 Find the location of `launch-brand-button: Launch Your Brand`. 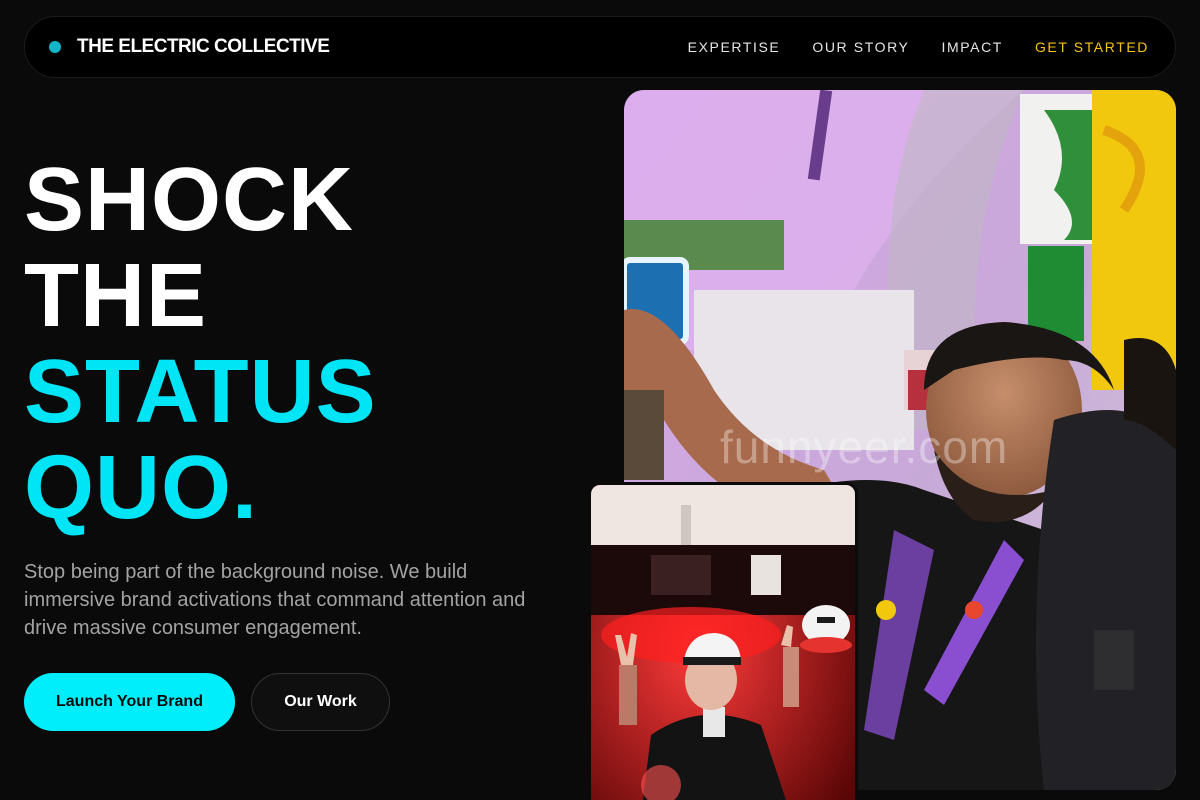

launch-brand-button: Launch Your Brand is located at coordinates (129, 702).